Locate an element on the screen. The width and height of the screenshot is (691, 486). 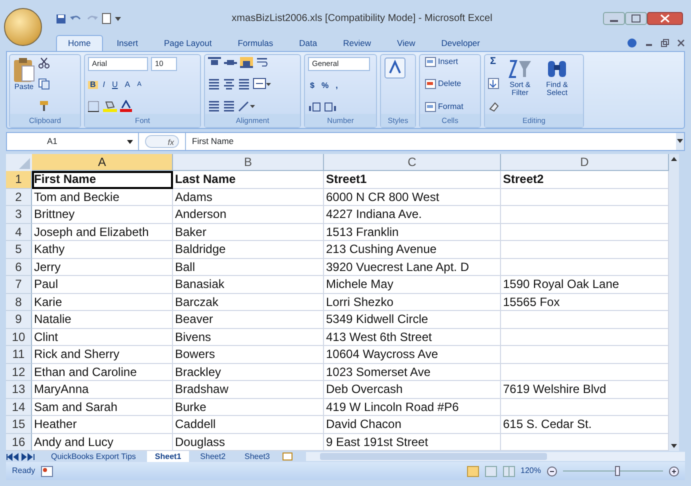
row-header: 4 is located at coordinates (19, 233).